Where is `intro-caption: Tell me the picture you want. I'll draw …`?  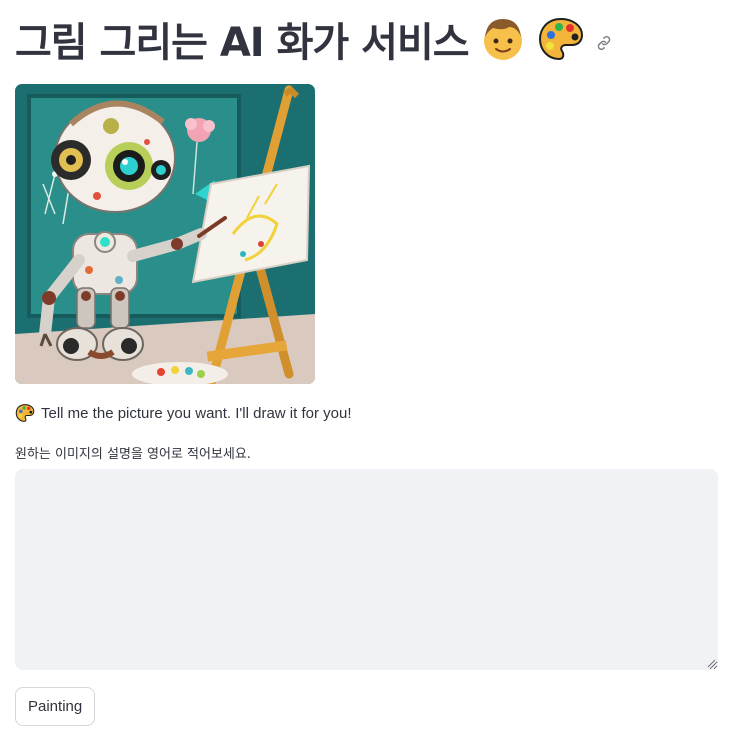
intro-caption: Tell me the picture you want. I'll draw … is located at coordinates (183, 413).